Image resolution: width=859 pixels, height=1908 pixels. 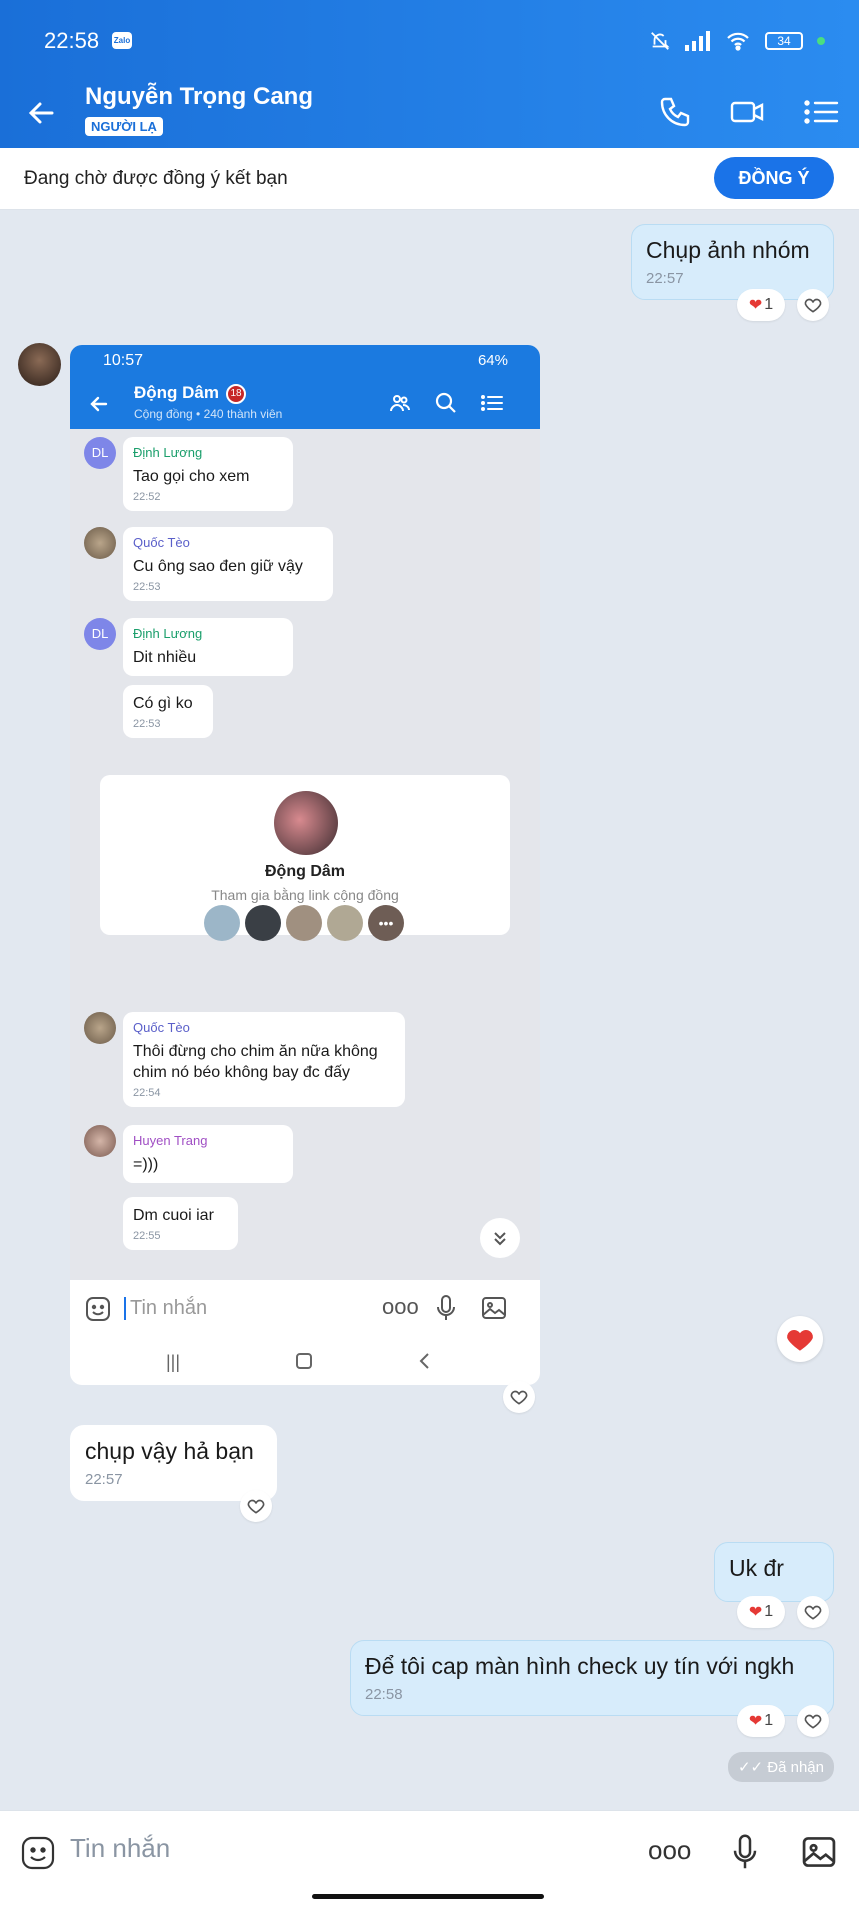 What do you see at coordinates (147, 1236) in the screenshot?
I see `message-time: 22:55` at bounding box center [147, 1236].